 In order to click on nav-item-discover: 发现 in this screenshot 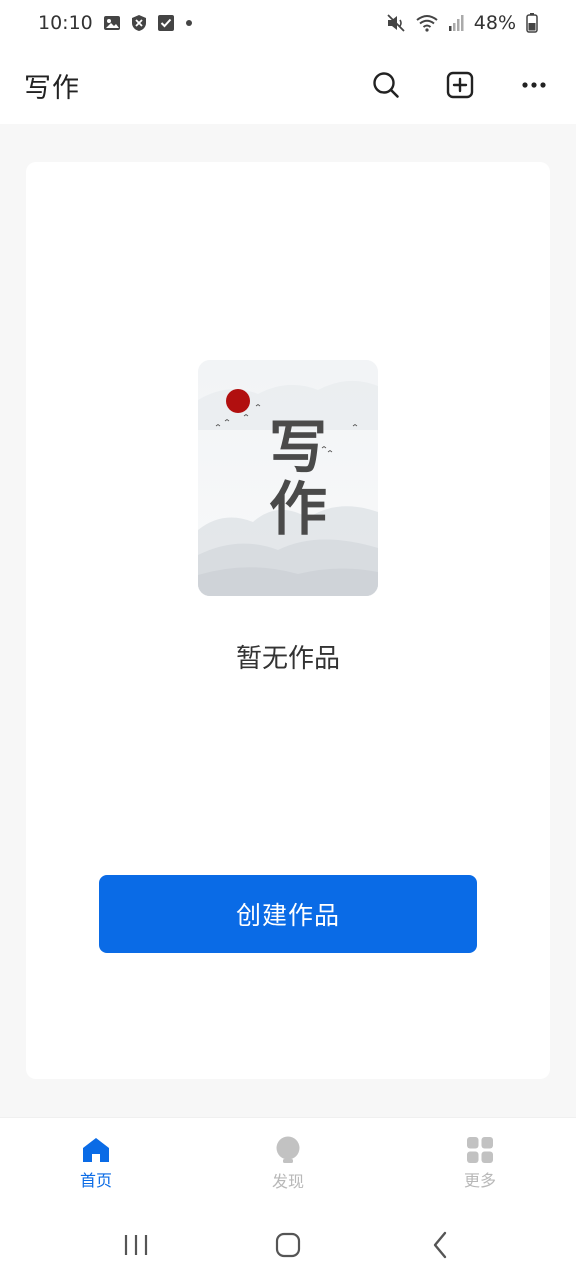, I will do `click(288, 1163)`.